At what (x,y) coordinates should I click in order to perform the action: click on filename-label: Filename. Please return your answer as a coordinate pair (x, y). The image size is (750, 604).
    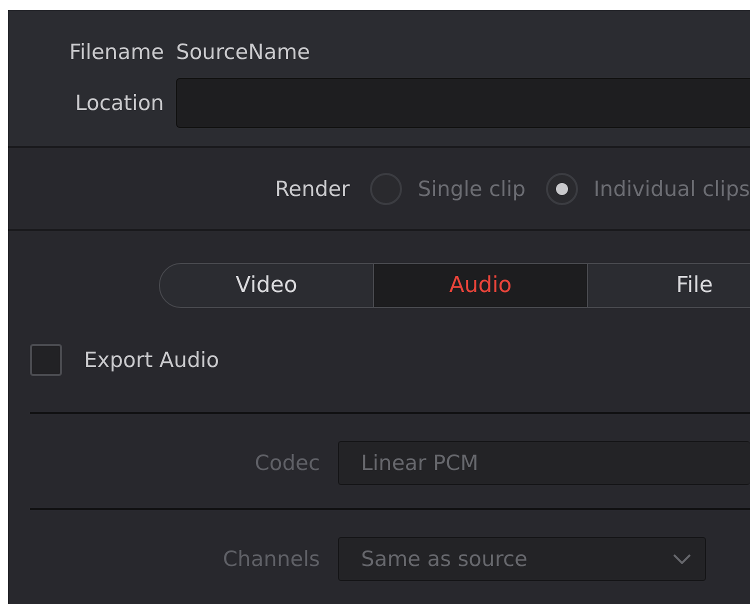
    Looking at the image, I should click on (116, 52).